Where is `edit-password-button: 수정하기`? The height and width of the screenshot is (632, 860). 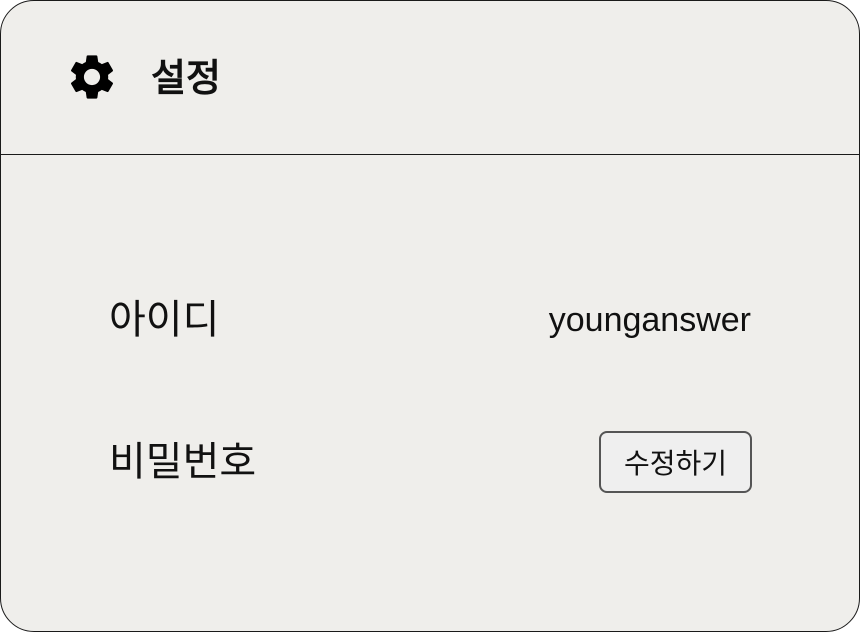
edit-password-button: 수정하기 is located at coordinates (675, 462).